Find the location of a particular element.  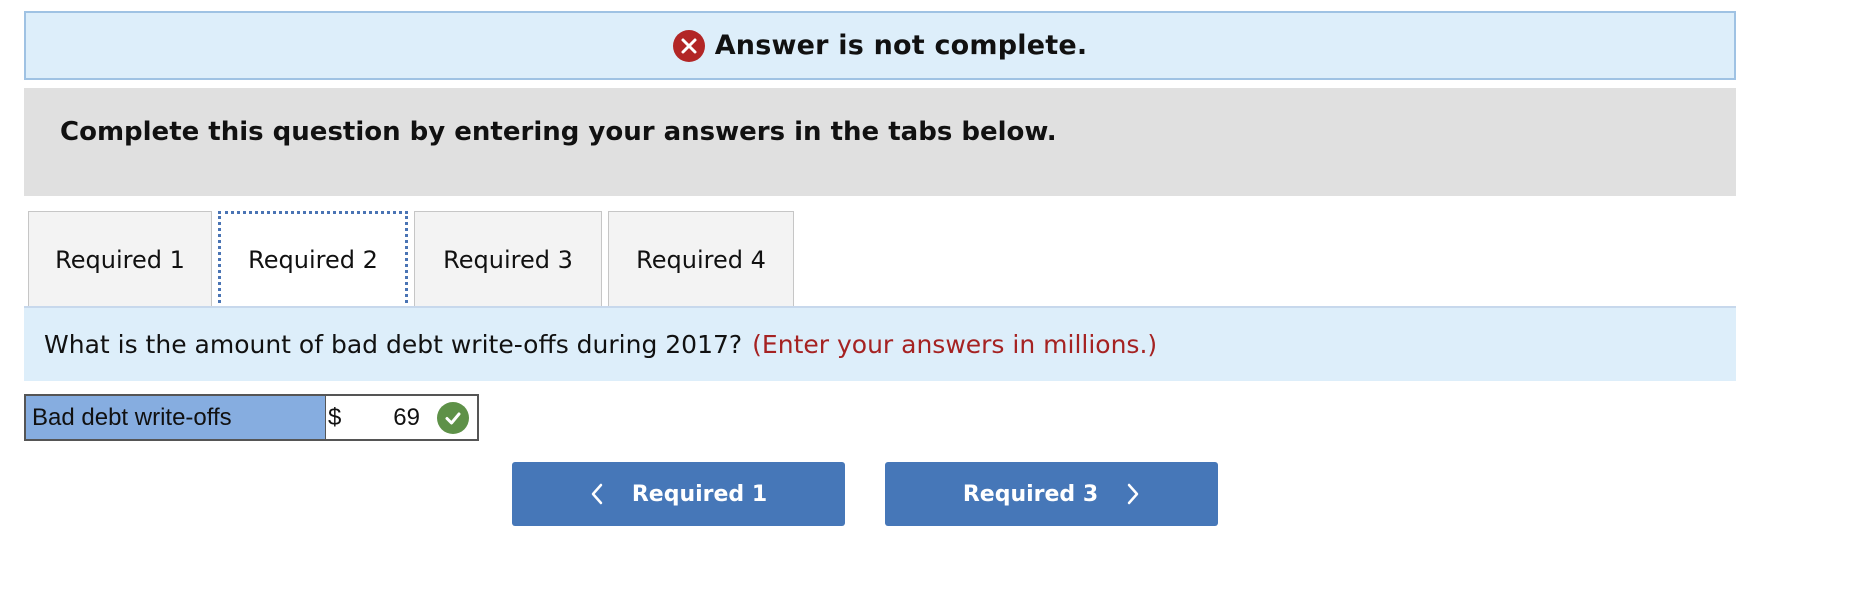

tab-required-3: Required 3 is located at coordinates (508, 259).